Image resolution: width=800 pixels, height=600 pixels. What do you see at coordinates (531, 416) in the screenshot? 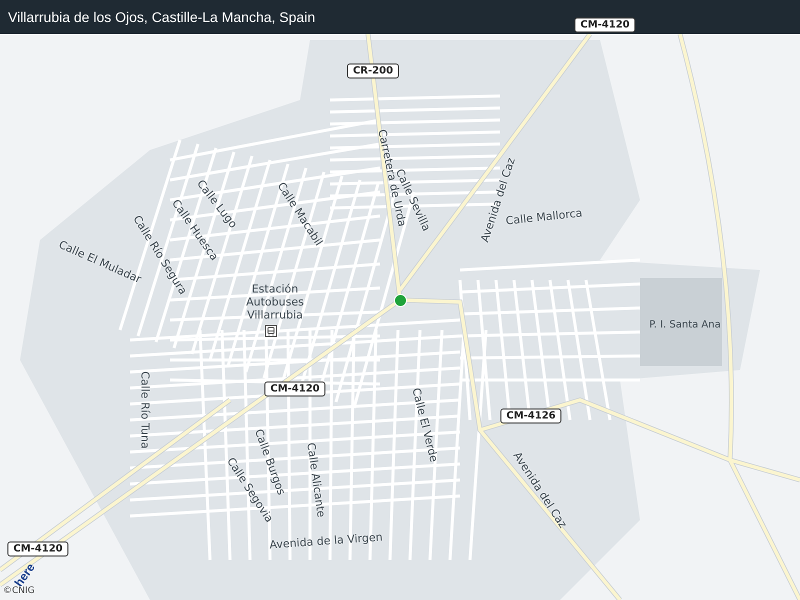
I see `road-number: CM-4126` at bounding box center [531, 416].